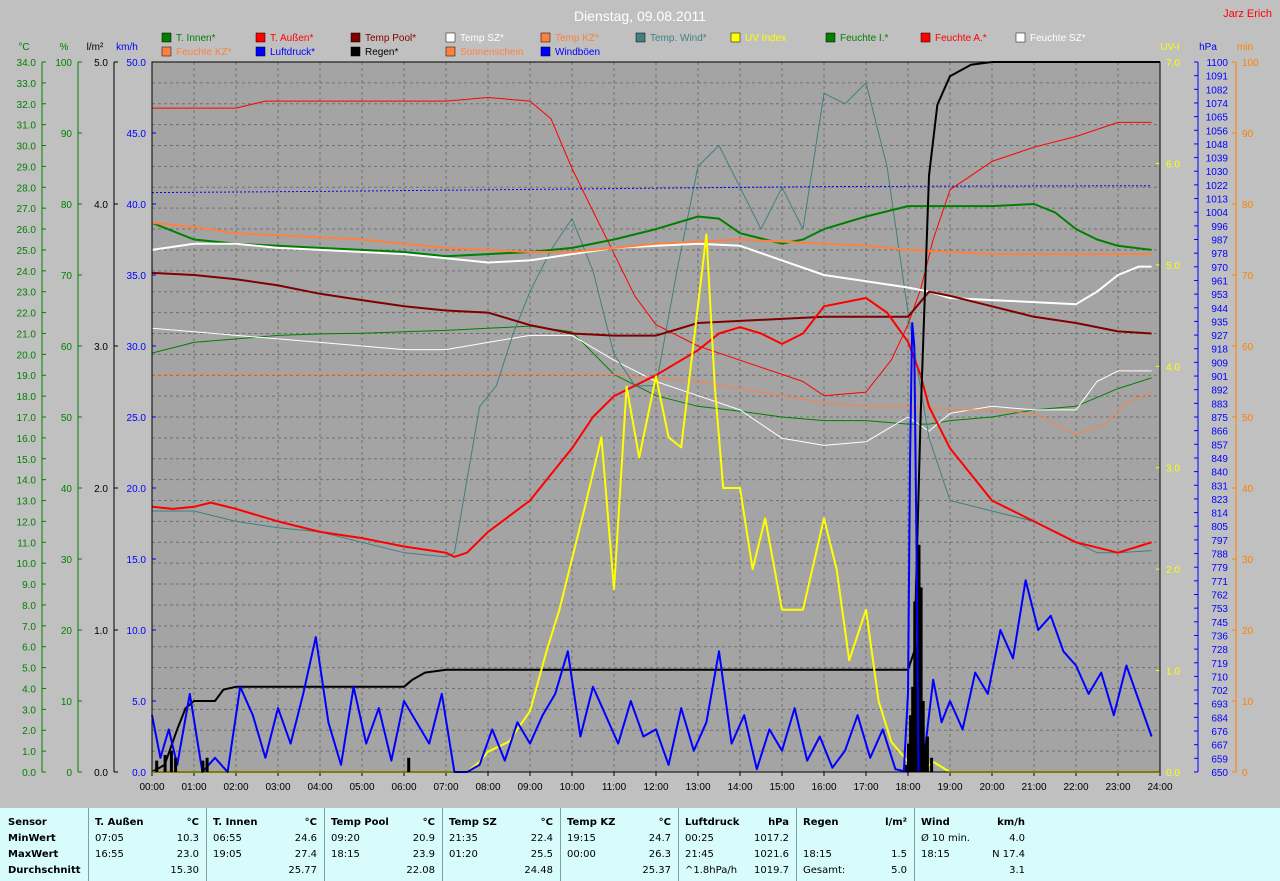 Image resolution: width=1280 pixels, height=881 pixels. Describe the element at coordinates (1219, 322) in the screenshot. I see `axis-tick-label: 935` at that location.